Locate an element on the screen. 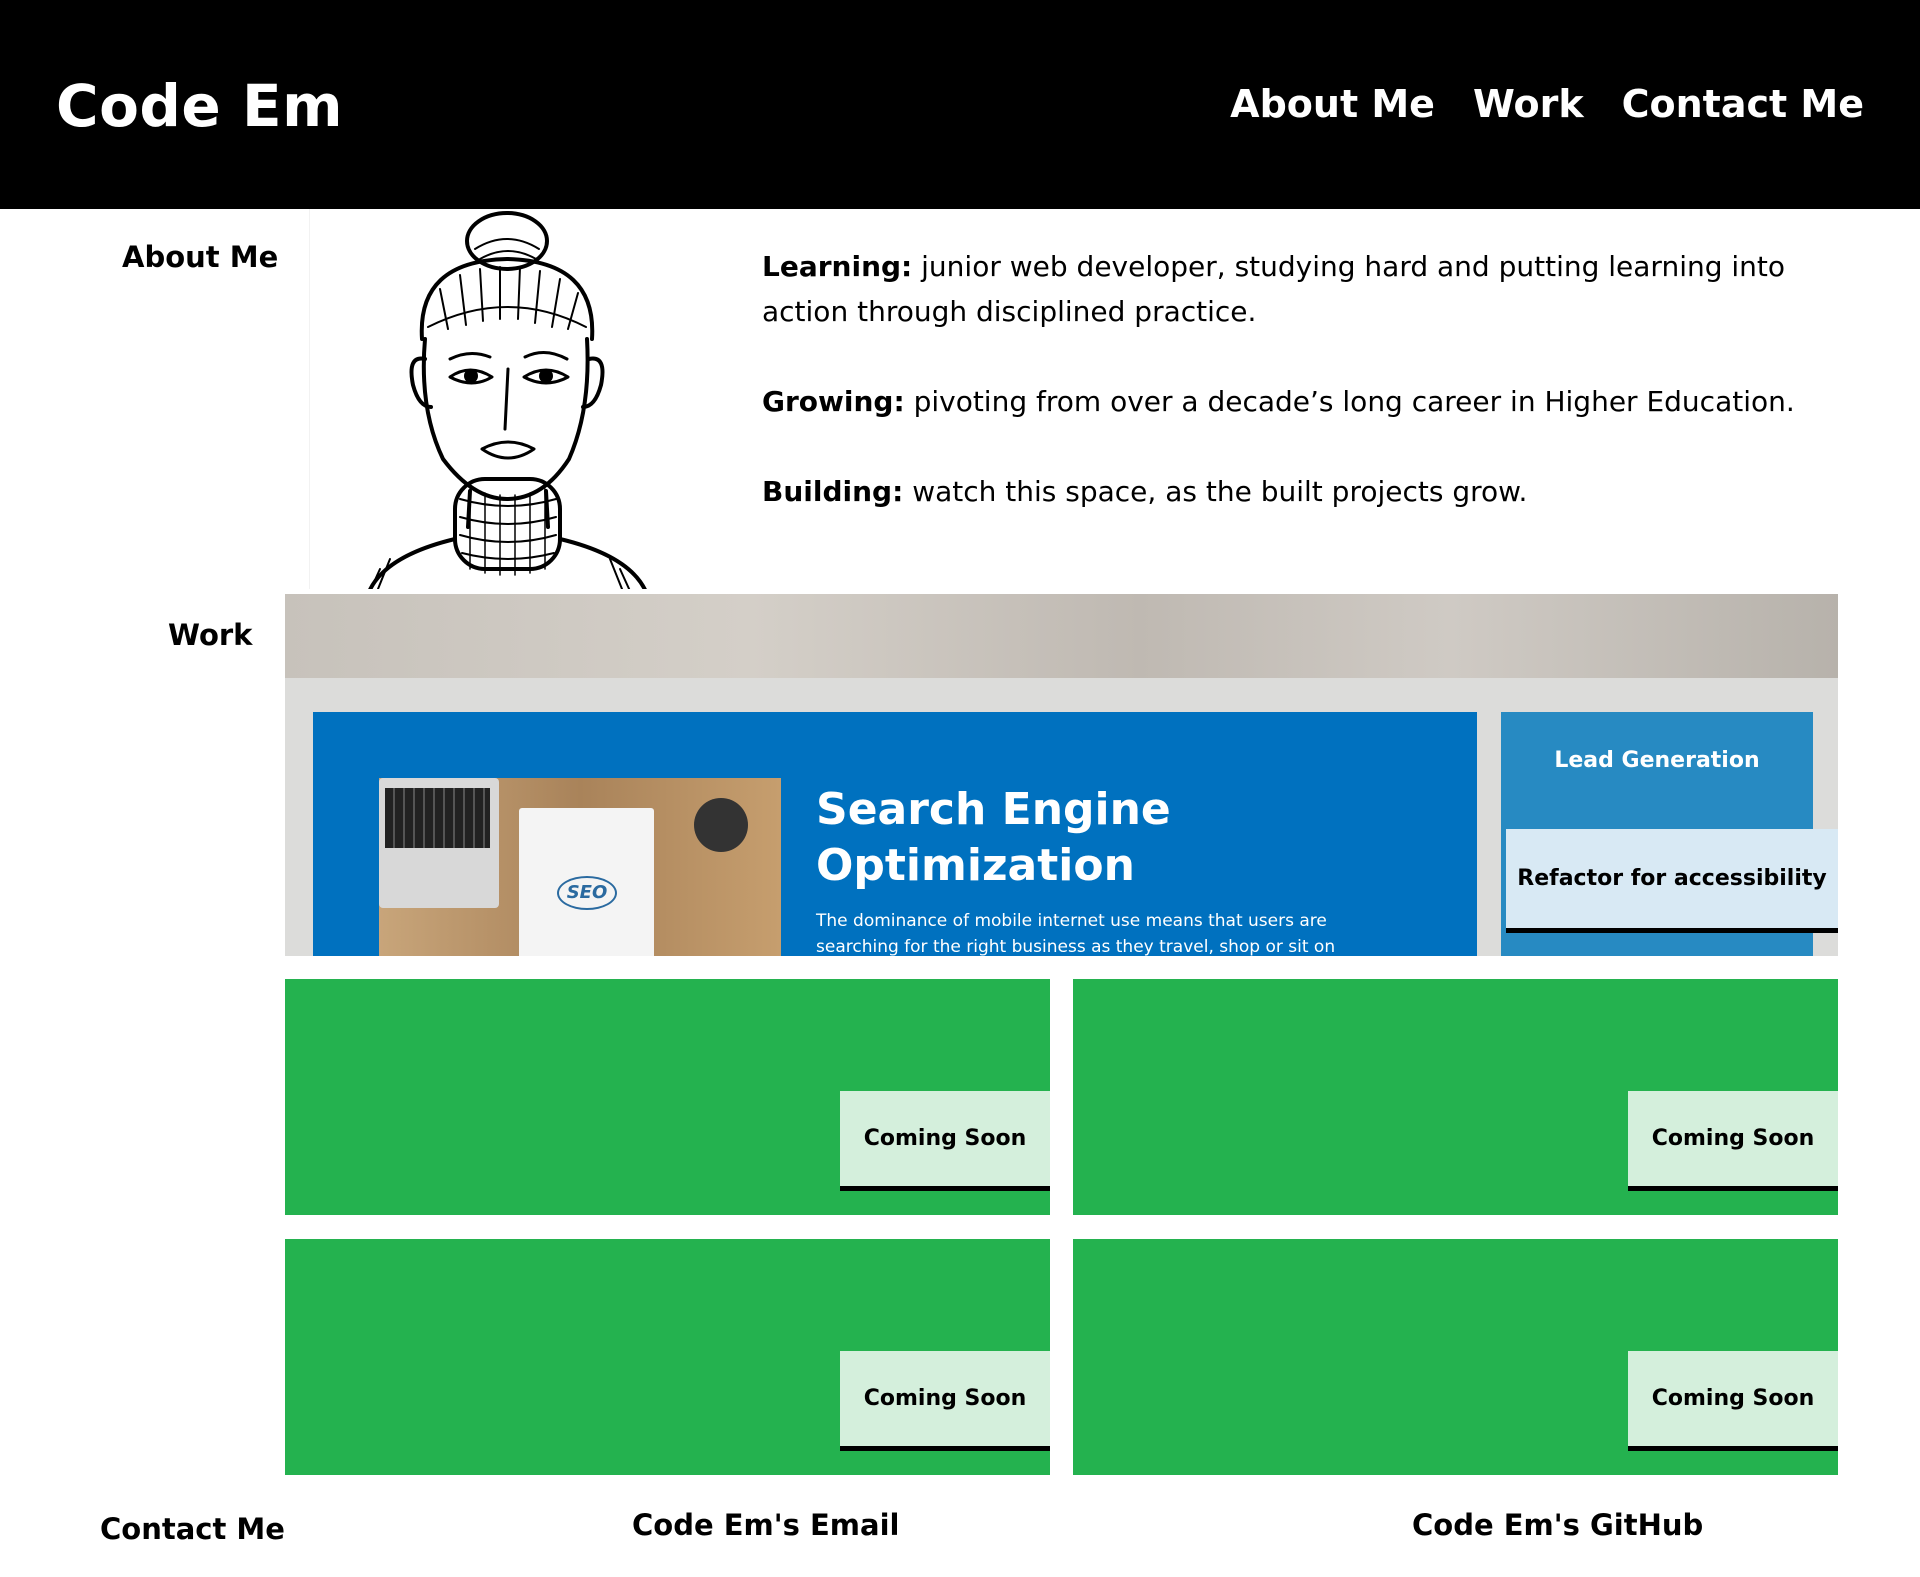 The image size is (1920, 1577). feature-desk-photo is located at coordinates (1061, 636).